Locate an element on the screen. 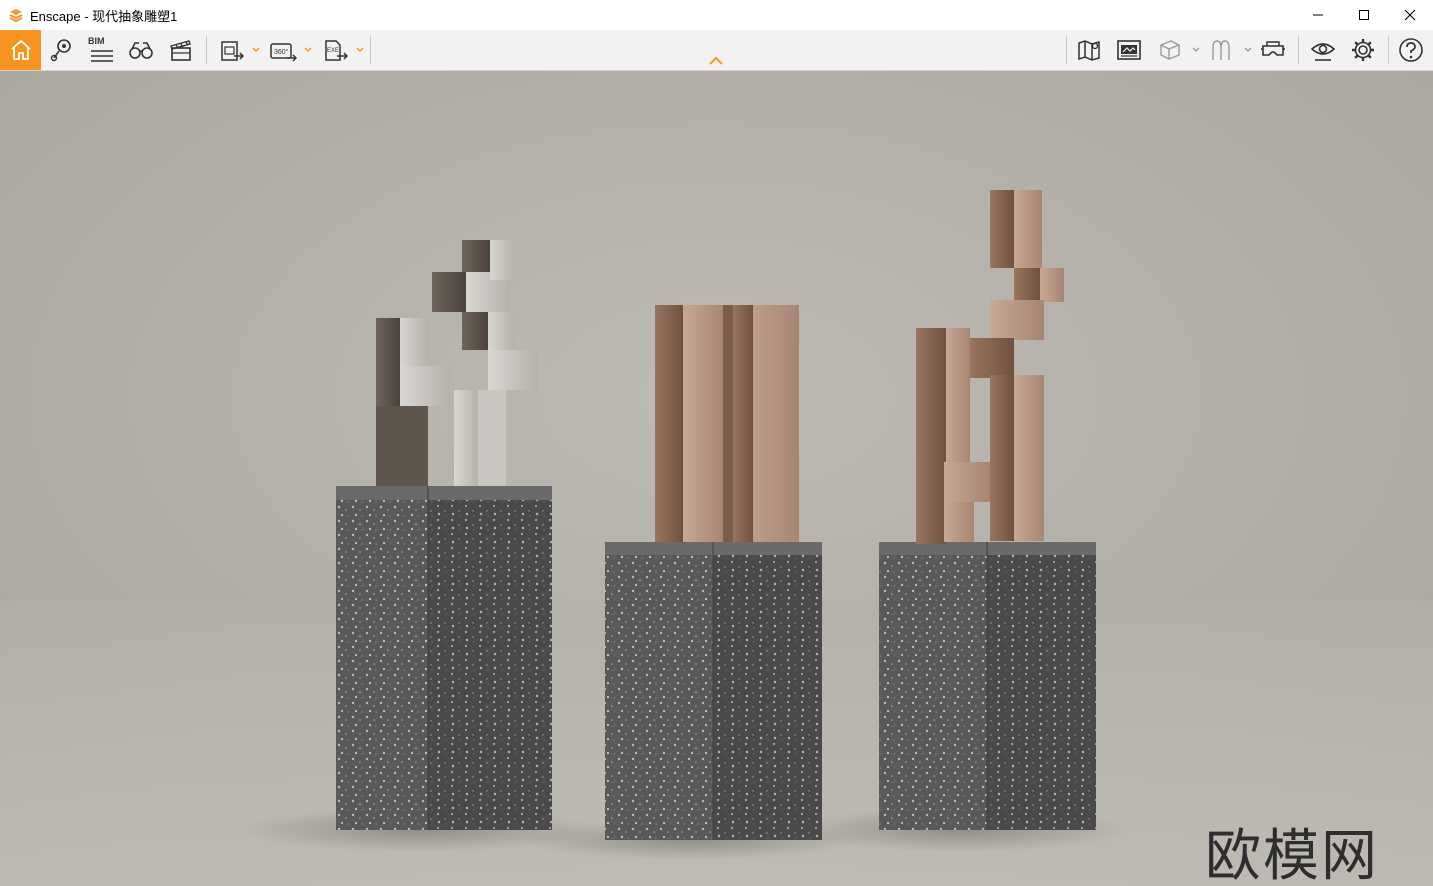 Image resolution: width=1433 pixels, height=886 pixels. views-button is located at coordinates (61, 50).